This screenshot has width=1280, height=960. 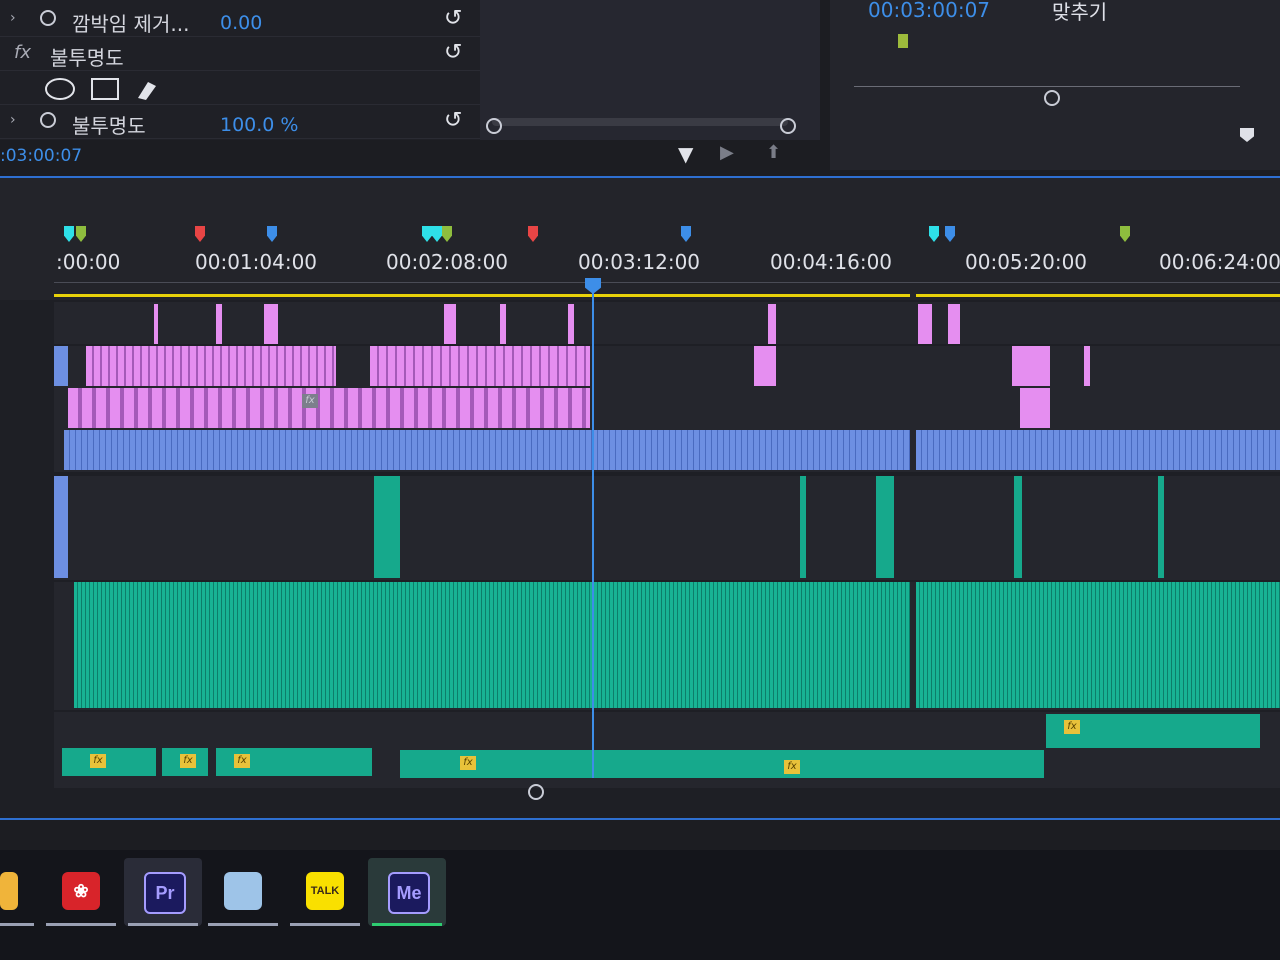 I want to click on taskbar-file-explorer, so click(x=19, y=892).